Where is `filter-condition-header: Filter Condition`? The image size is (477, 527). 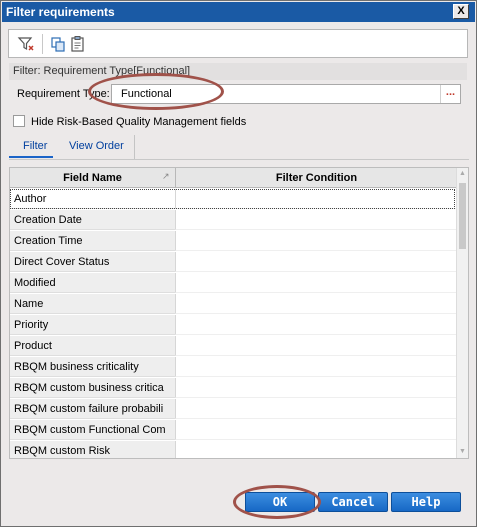 filter-condition-header: Filter Condition is located at coordinates (316, 178).